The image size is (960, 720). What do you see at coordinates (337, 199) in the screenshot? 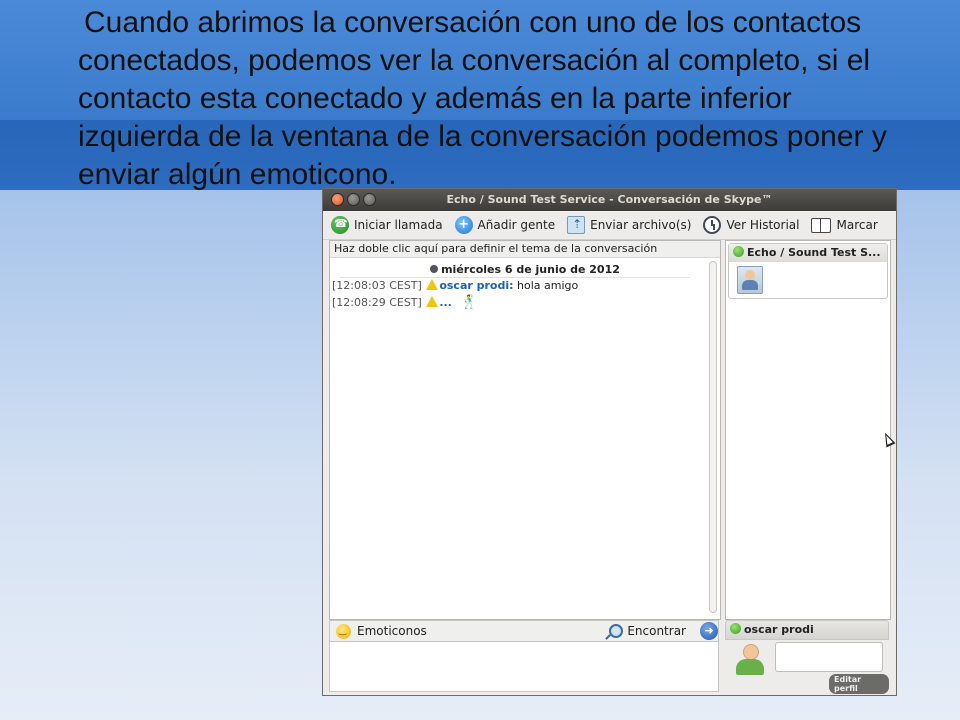
I see `close-window-button` at bounding box center [337, 199].